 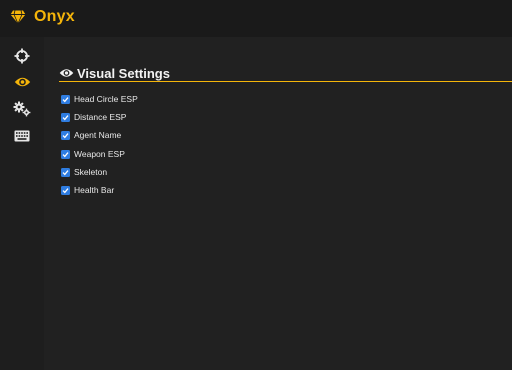 I want to click on option-label: Health Bar, so click(x=94, y=190).